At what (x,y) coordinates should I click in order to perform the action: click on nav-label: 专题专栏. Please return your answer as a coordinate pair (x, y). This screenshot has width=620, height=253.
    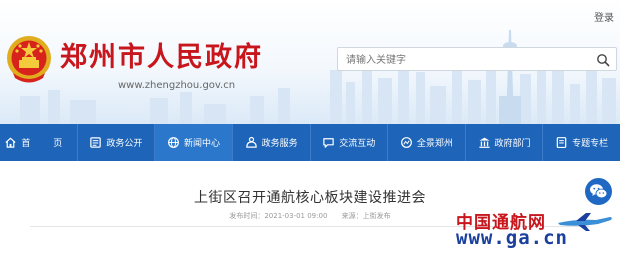
    Looking at the image, I should click on (590, 144).